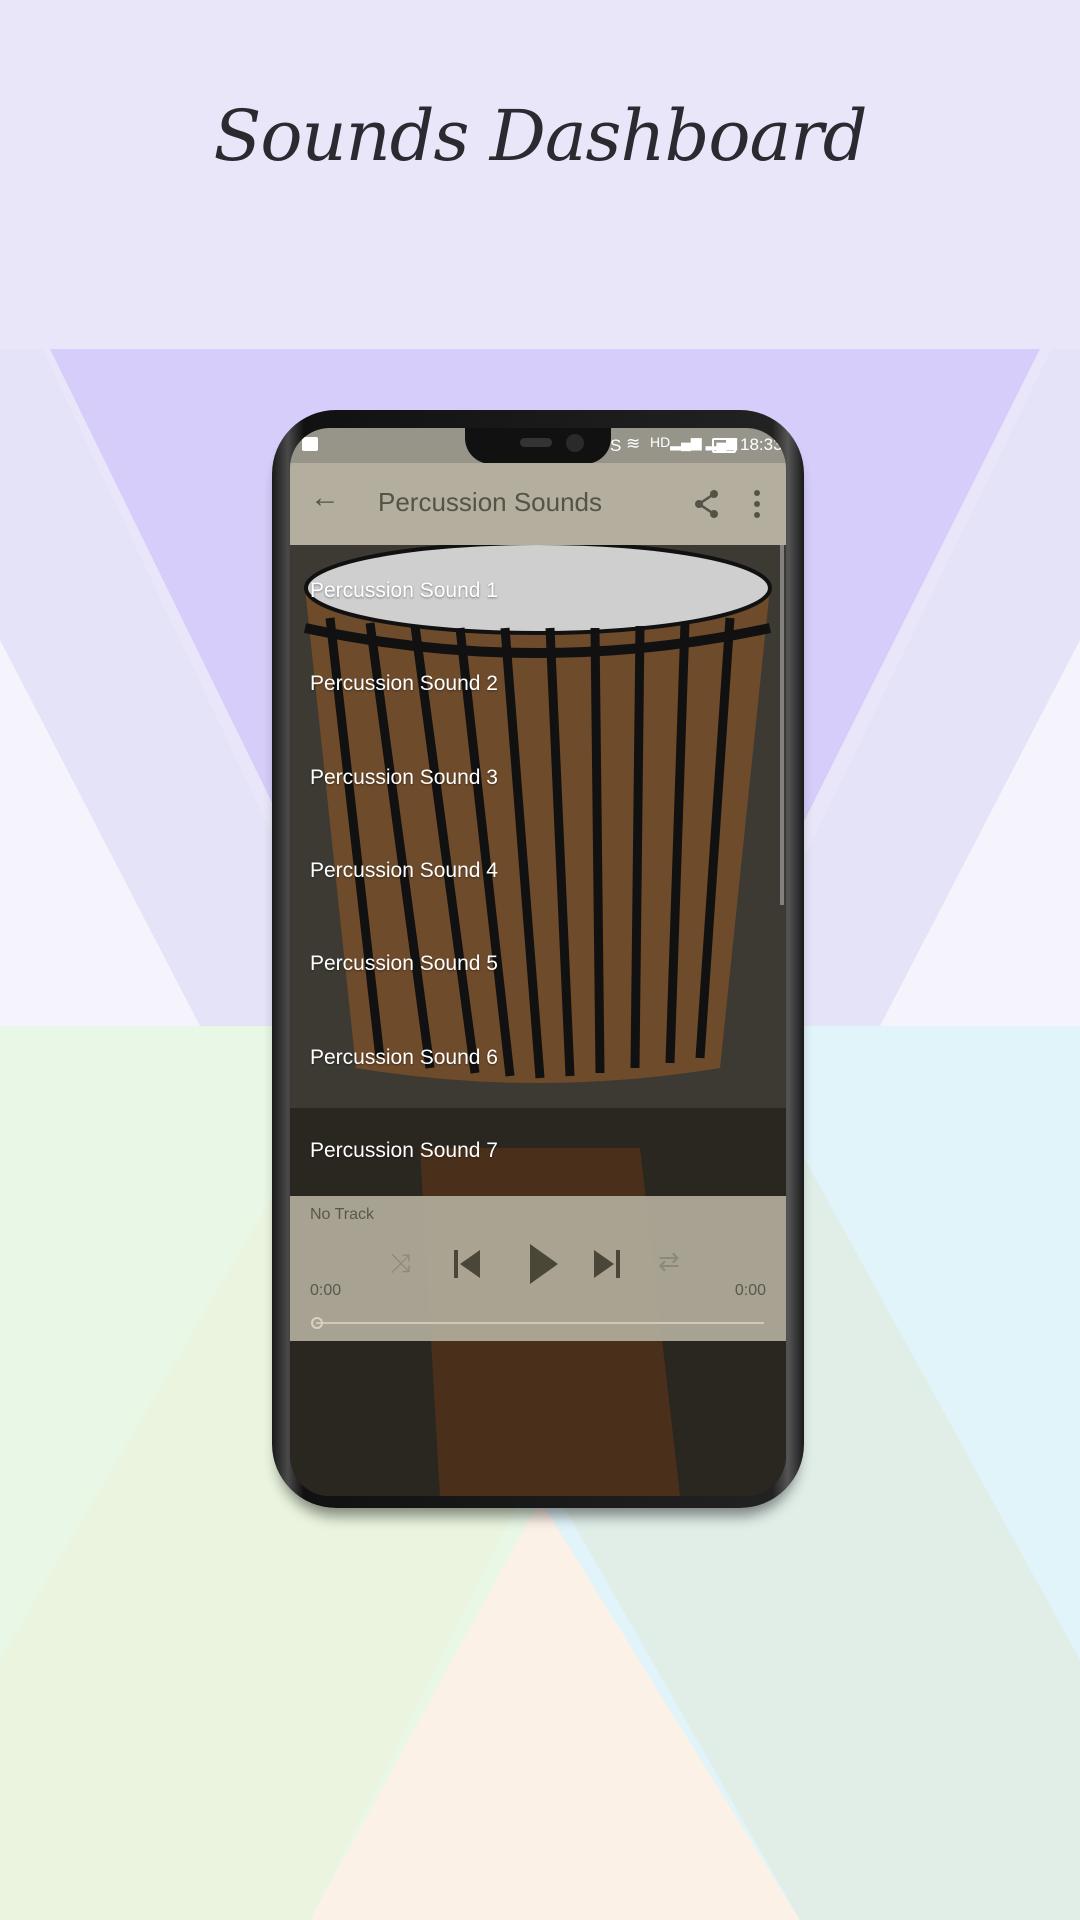  Describe the element at coordinates (404, 871) in the screenshot. I see `list-item: Percussion Sound 4` at that location.